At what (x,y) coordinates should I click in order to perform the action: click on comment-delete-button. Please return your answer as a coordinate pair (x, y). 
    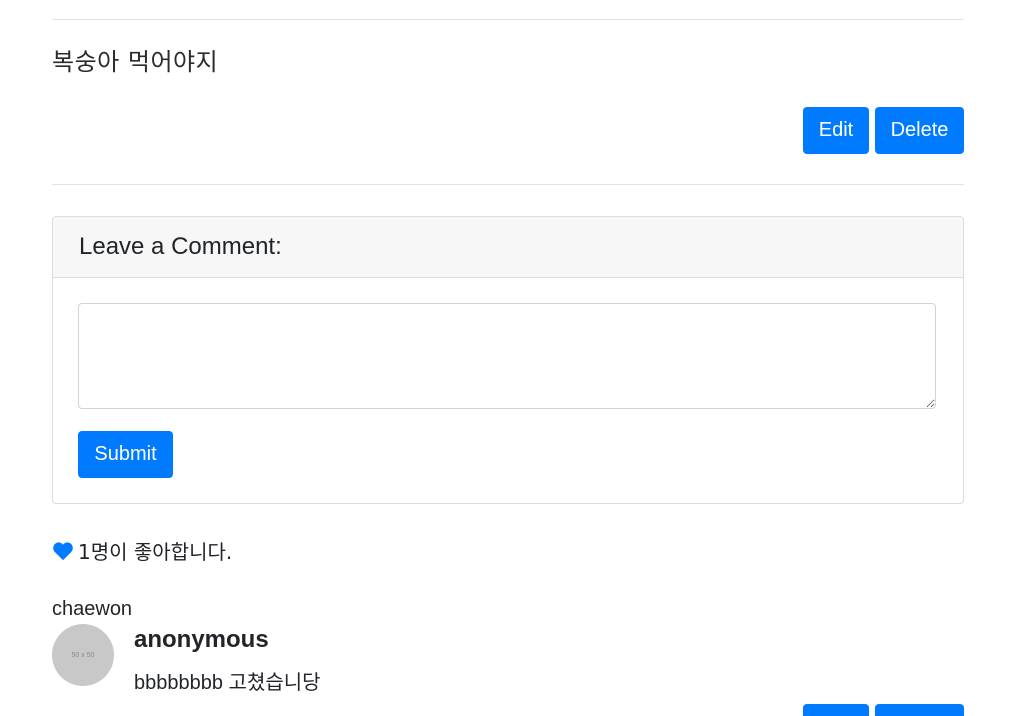
    Looking at the image, I should click on (919, 710).